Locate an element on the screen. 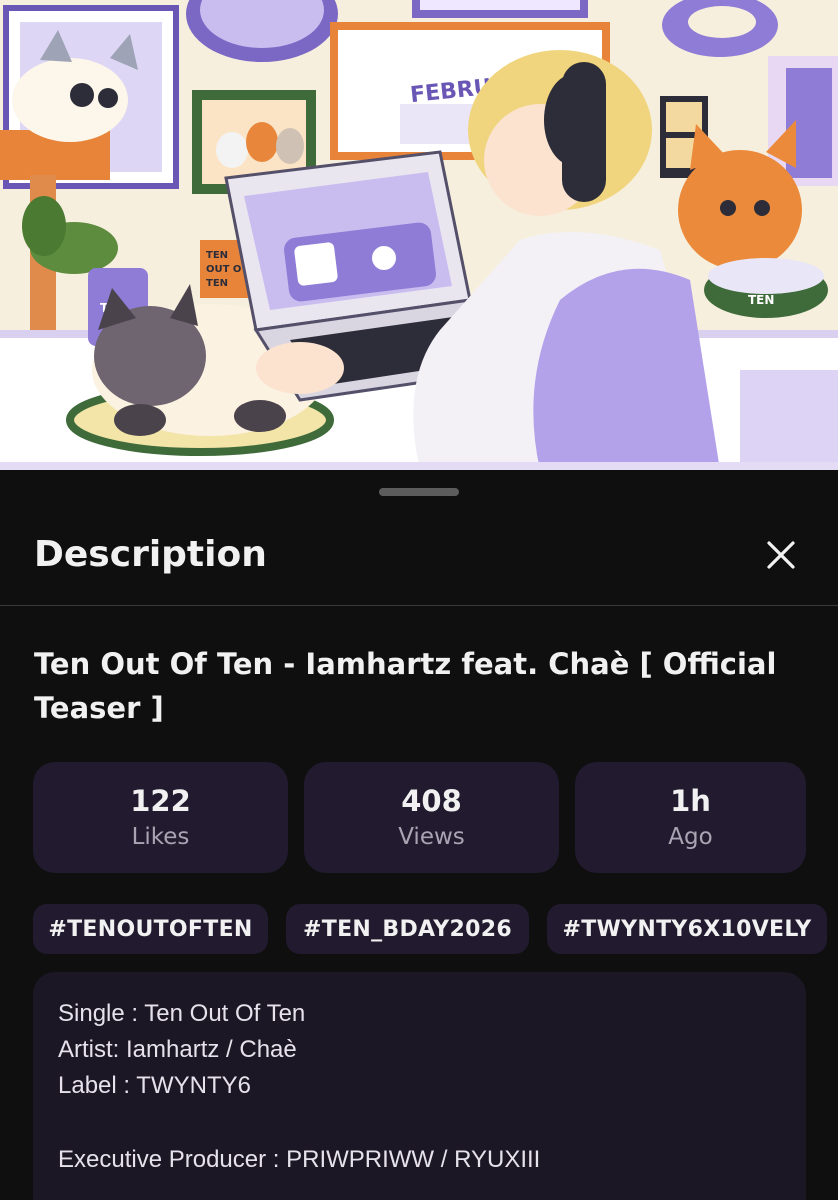 The width and height of the screenshot is (838, 1200). views-count: 408 is located at coordinates (431, 800).